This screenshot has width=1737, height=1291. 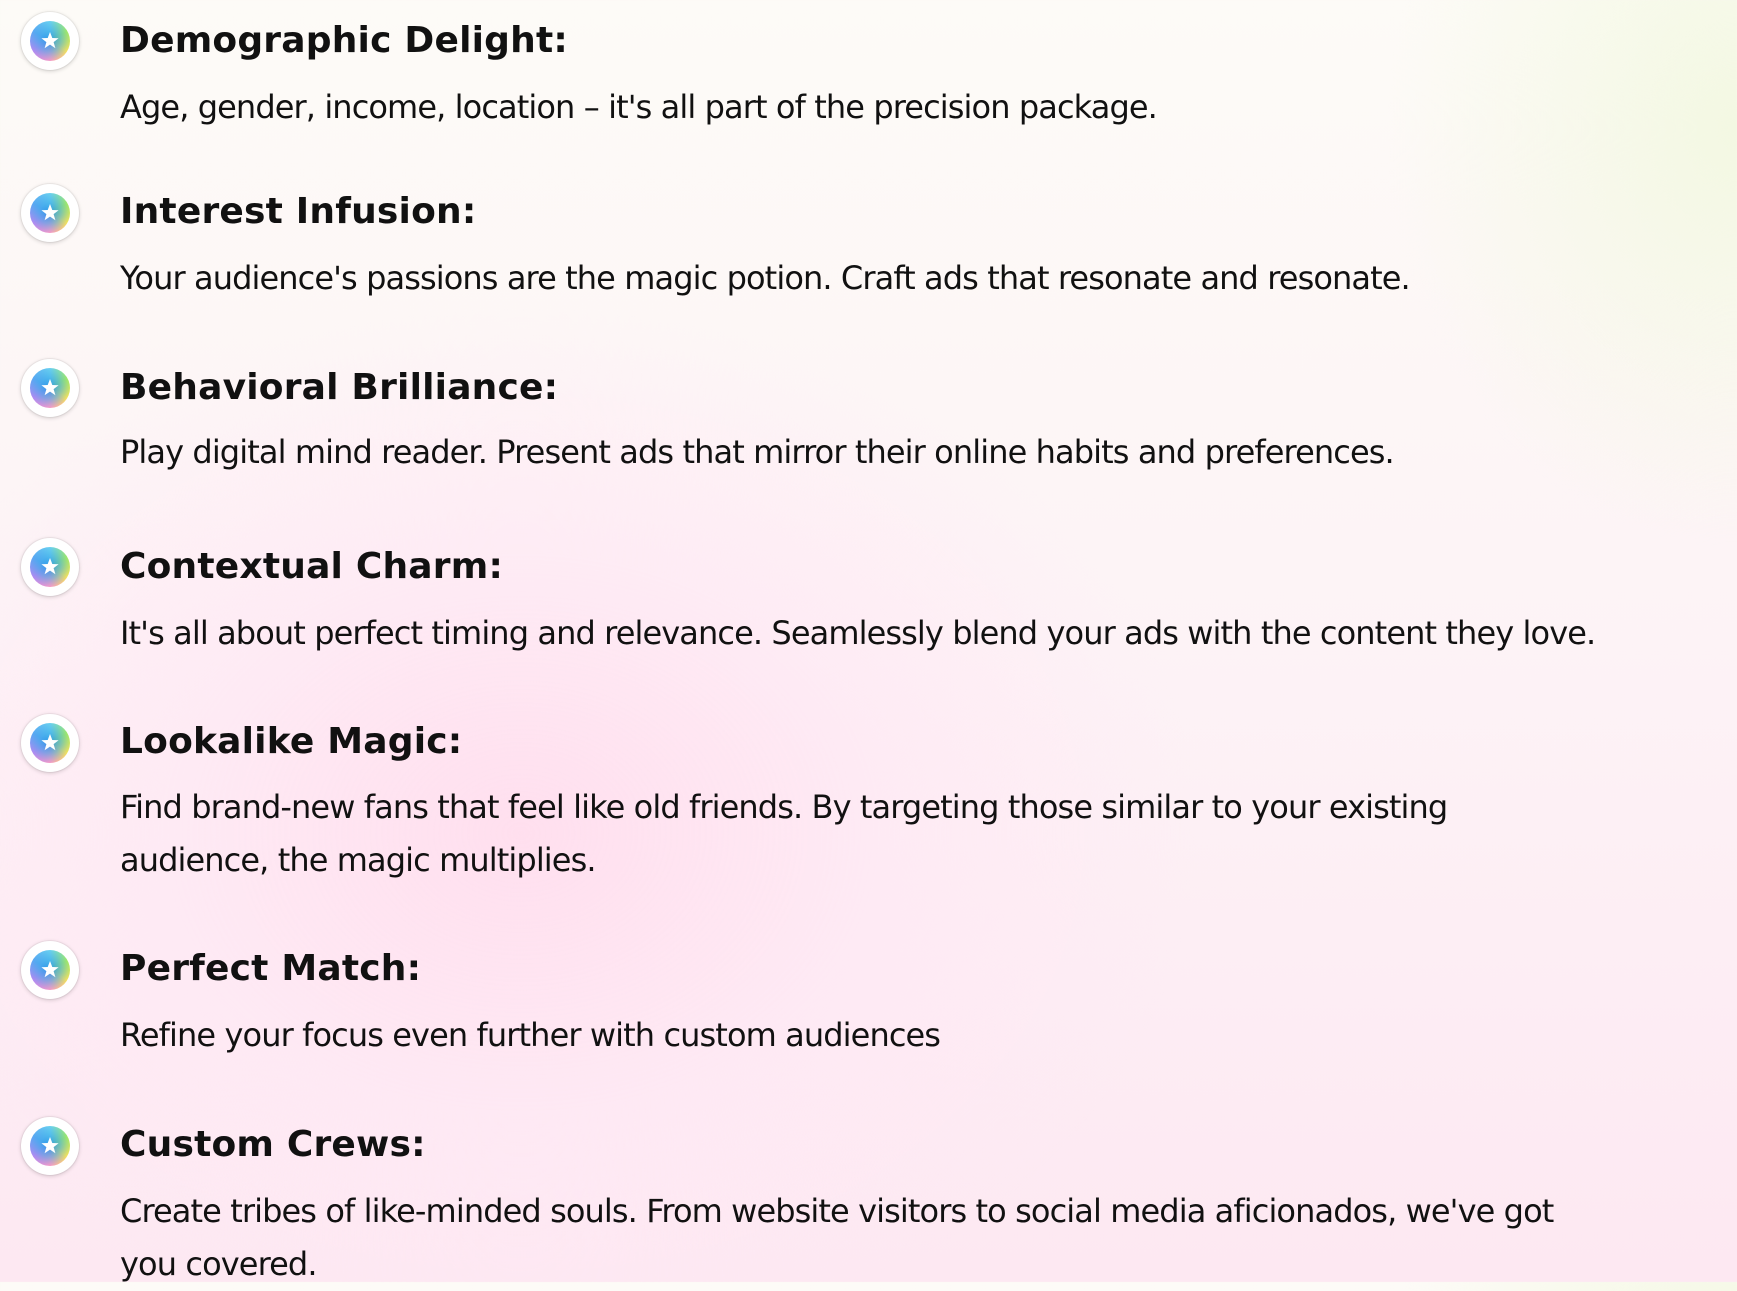 What do you see at coordinates (273, 1144) in the screenshot?
I see `feature-title: Custom Crews:` at bounding box center [273, 1144].